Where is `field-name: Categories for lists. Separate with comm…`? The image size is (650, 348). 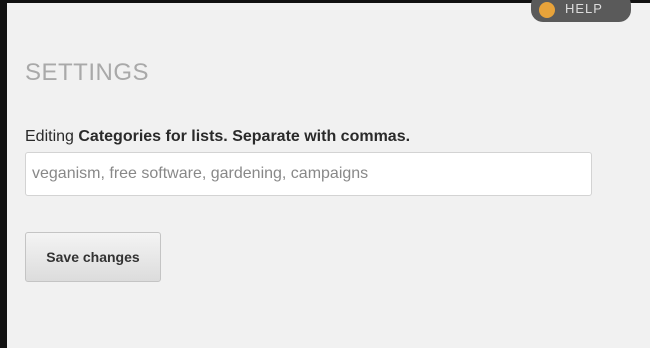
field-name: Categories for lists. Separate with comm… is located at coordinates (244, 136).